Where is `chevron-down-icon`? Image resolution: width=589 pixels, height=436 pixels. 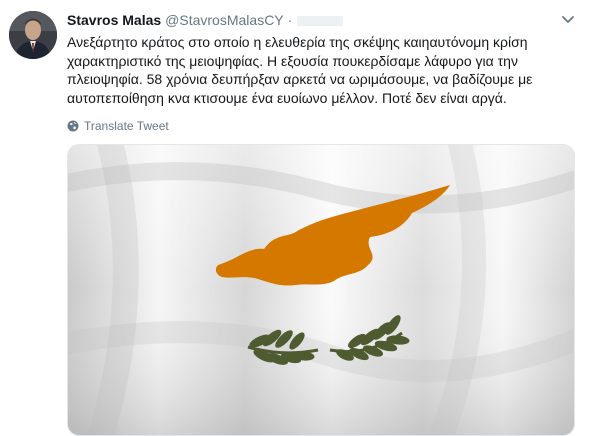
chevron-down-icon is located at coordinates (568, 20).